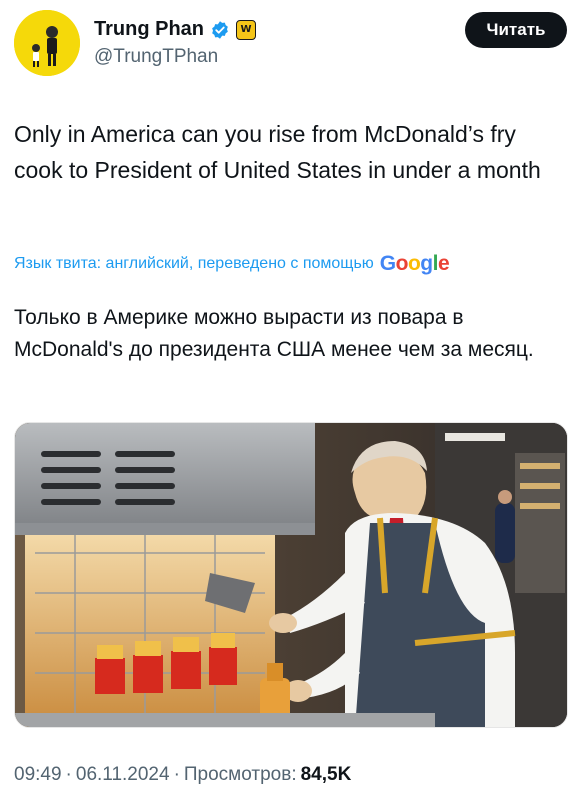 This screenshot has height=800, width=581. Describe the element at coordinates (123, 775) in the screenshot. I see `tweet-date: 06.11.2024` at that location.